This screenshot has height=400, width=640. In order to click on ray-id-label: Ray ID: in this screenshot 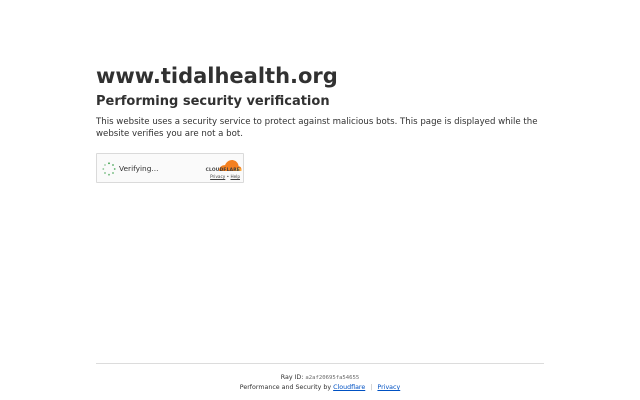, I will do `click(292, 377)`.